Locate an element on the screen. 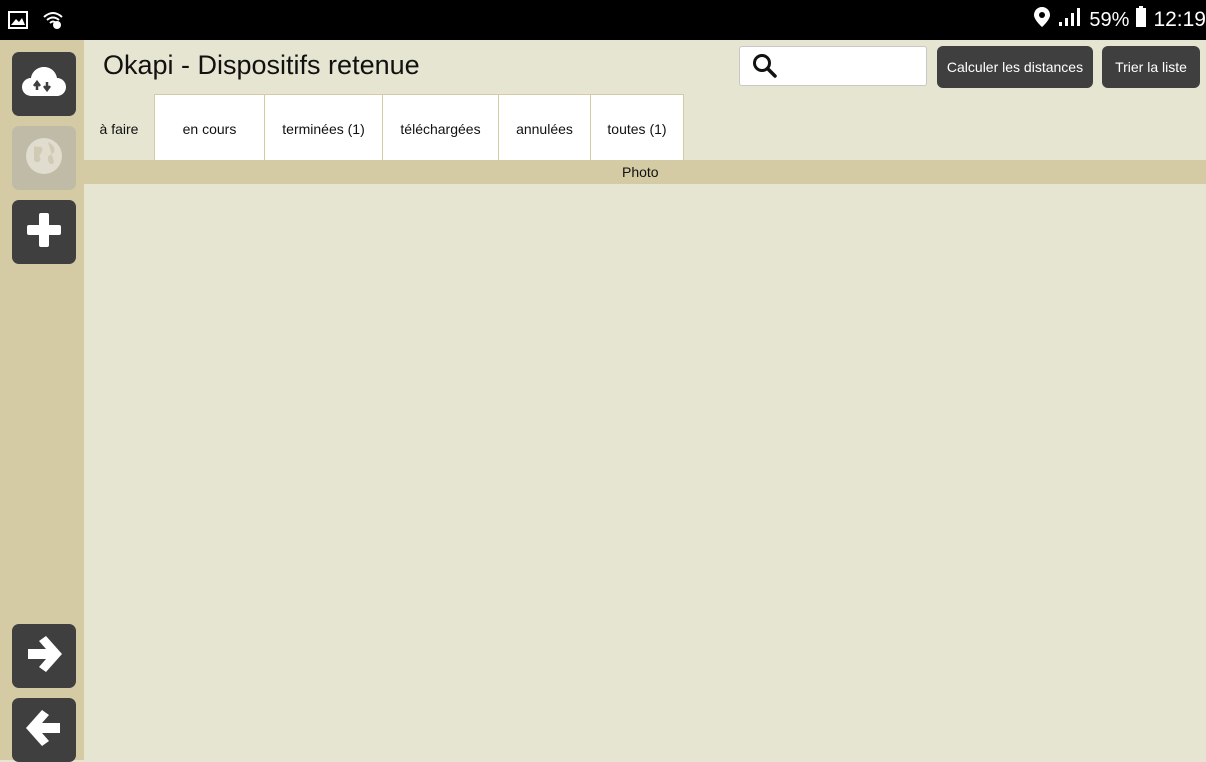 This screenshot has width=1206, height=762. tab-label: téléchargées is located at coordinates (440, 129).